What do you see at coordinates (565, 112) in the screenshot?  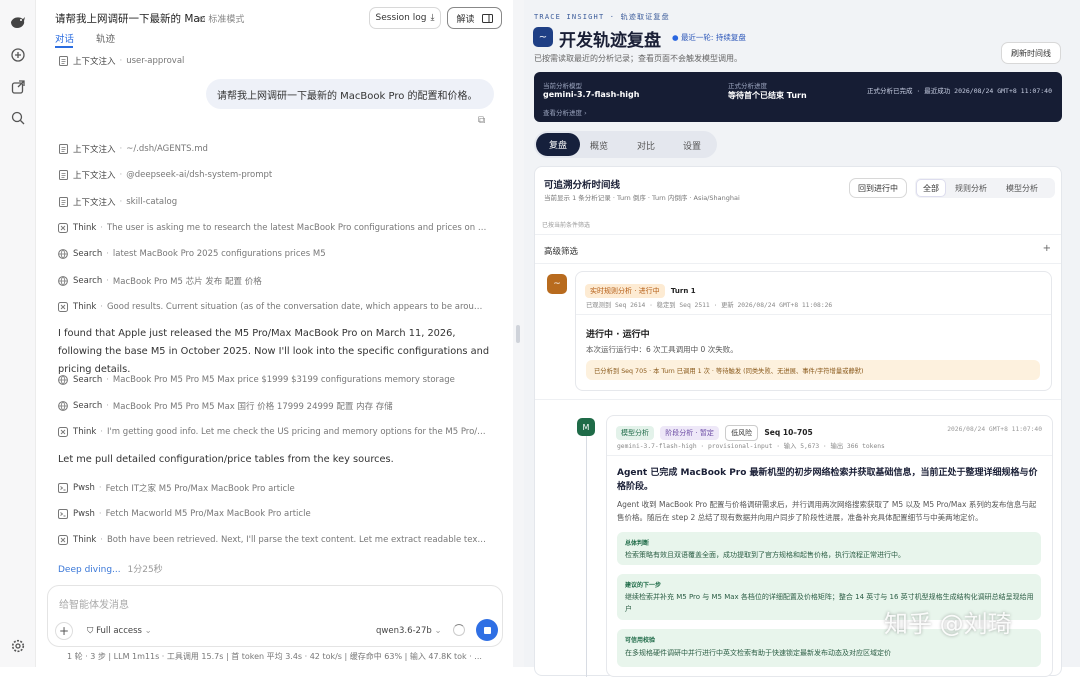 I see `view-progress-link: 查看分析进度 ›` at bounding box center [565, 112].